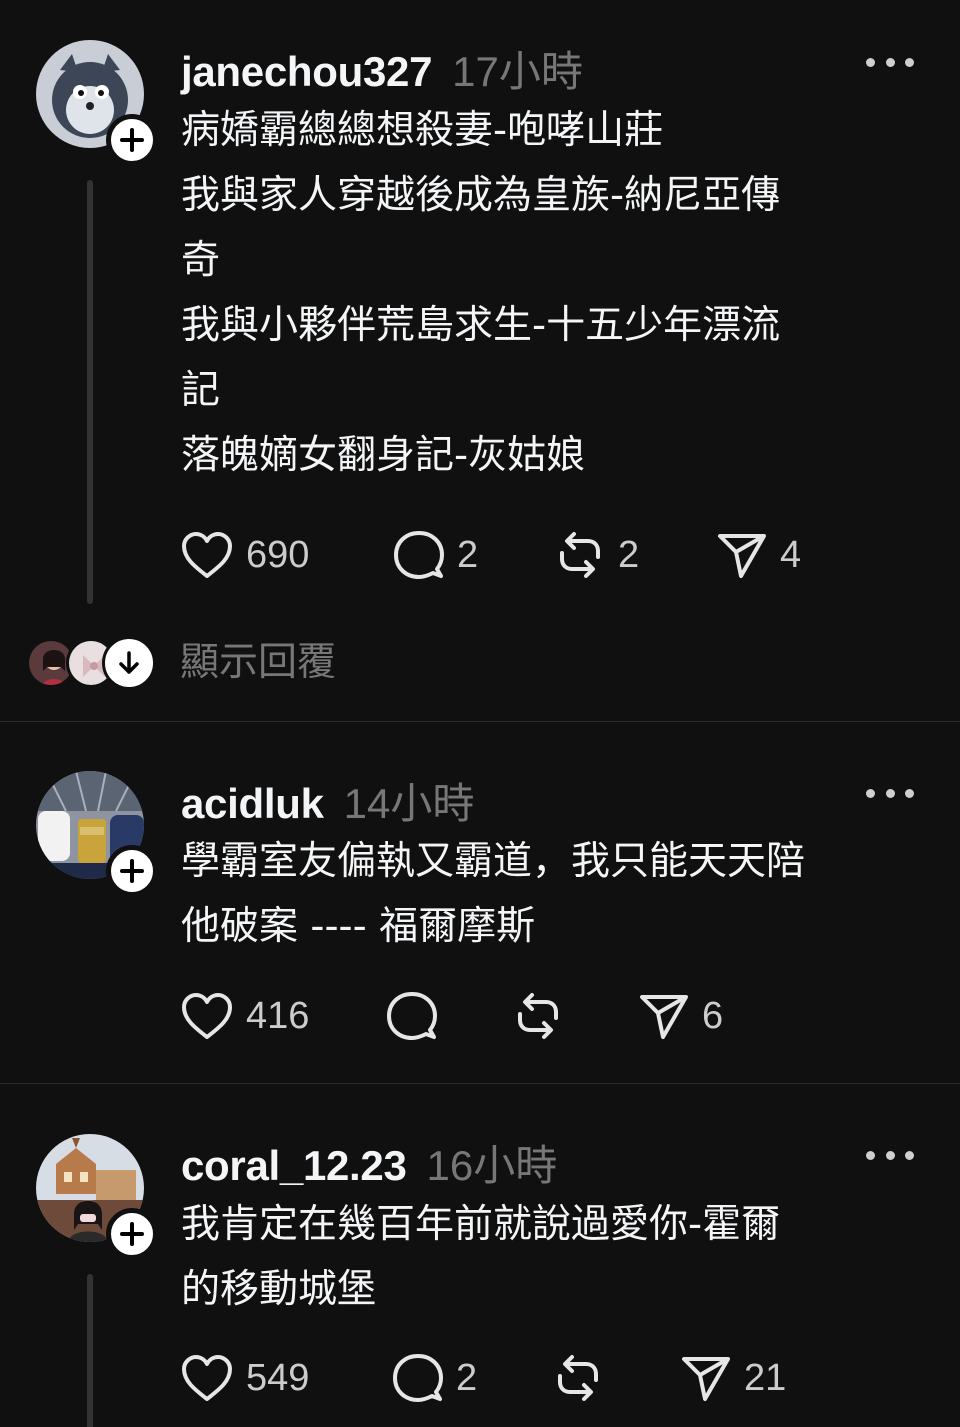  I want to click on arrow-down-icon, so click(129, 662).